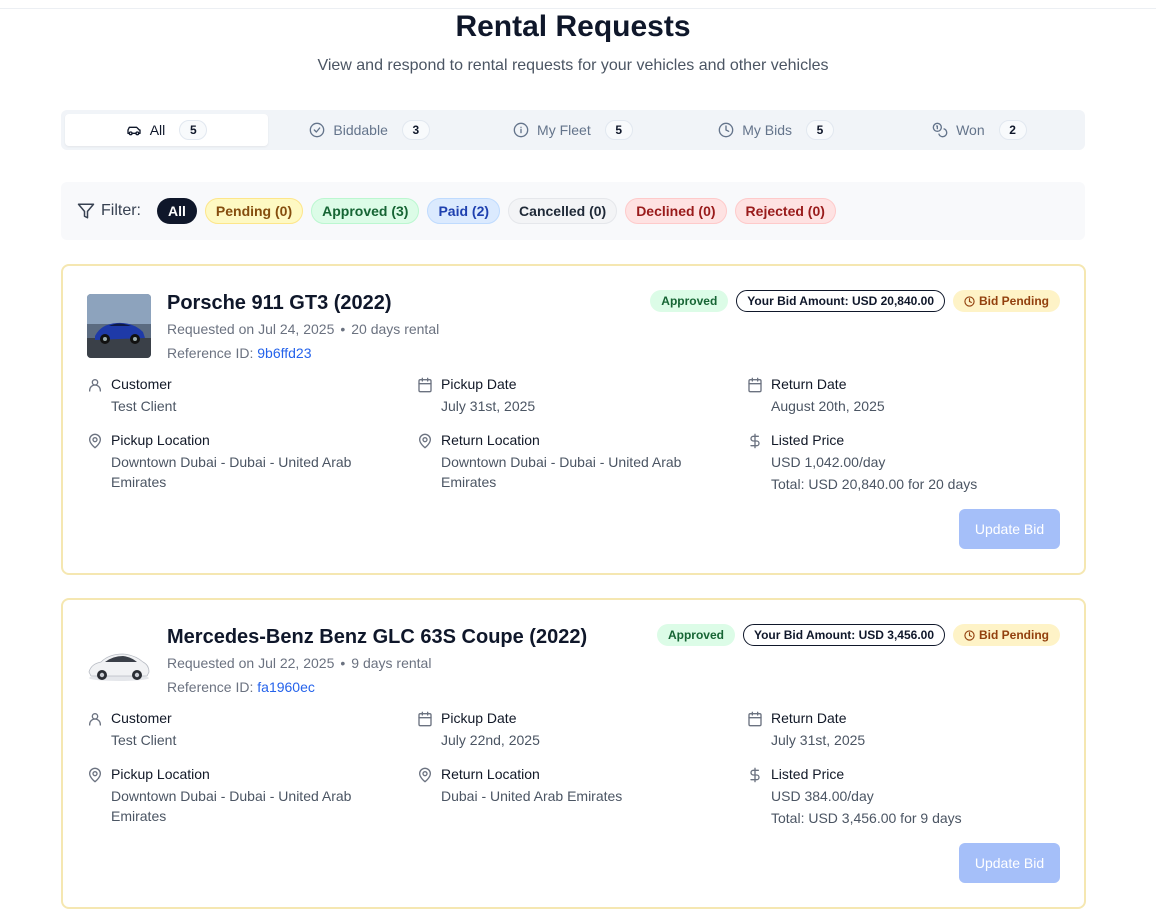 The height and width of the screenshot is (922, 1156). I want to click on tab-label: My Bids, so click(767, 130).